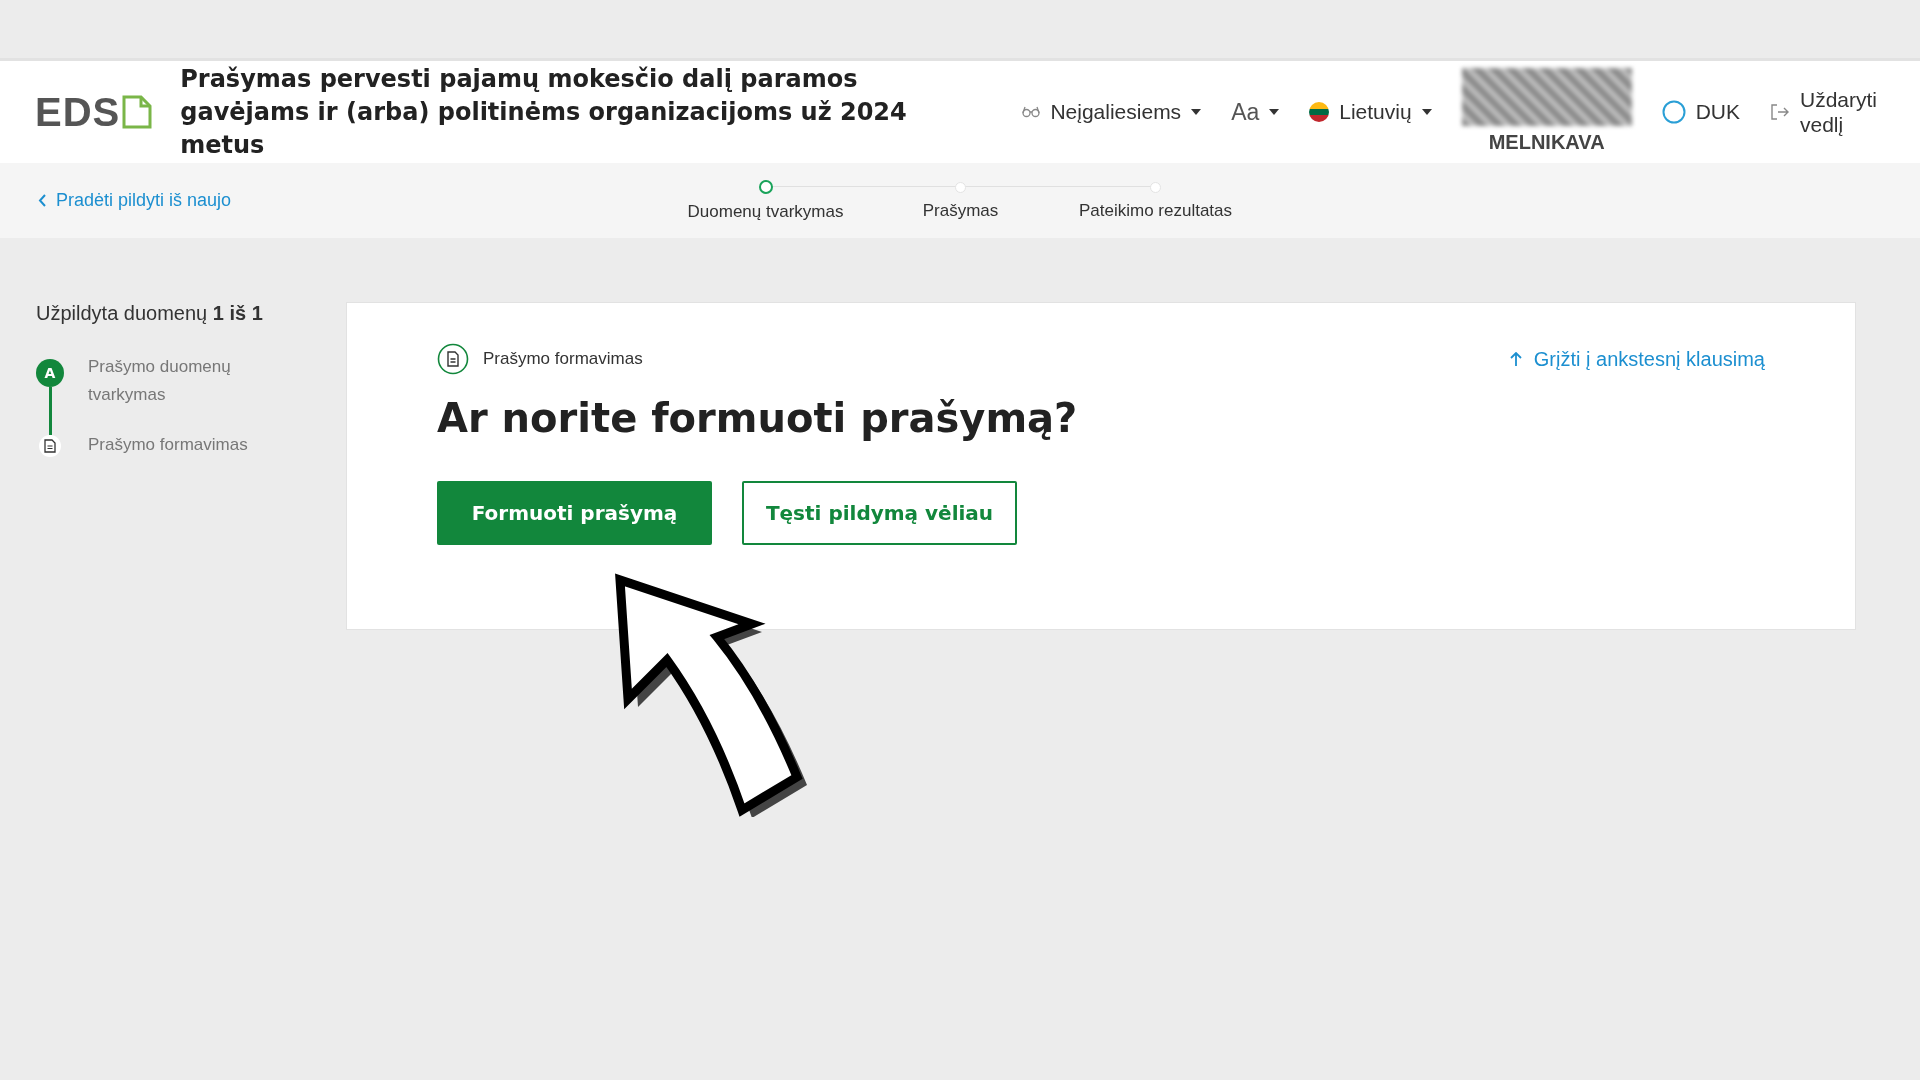  Describe the element at coordinates (879, 513) in the screenshot. I see `continue-later-button: Tęsti pildymą vėliau` at that location.